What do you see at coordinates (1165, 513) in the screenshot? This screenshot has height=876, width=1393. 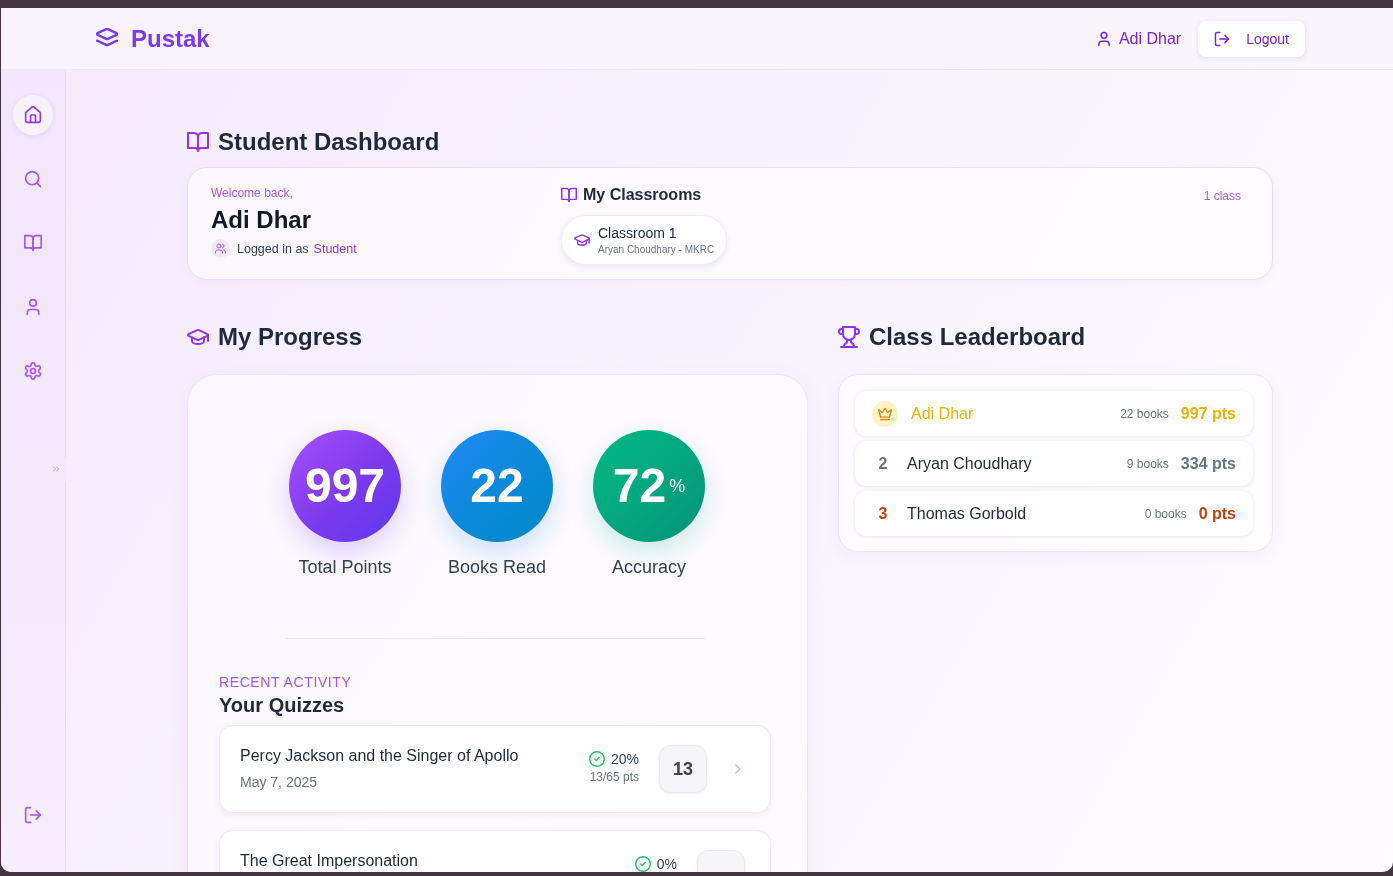 I see `books-count: 0 books` at bounding box center [1165, 513].